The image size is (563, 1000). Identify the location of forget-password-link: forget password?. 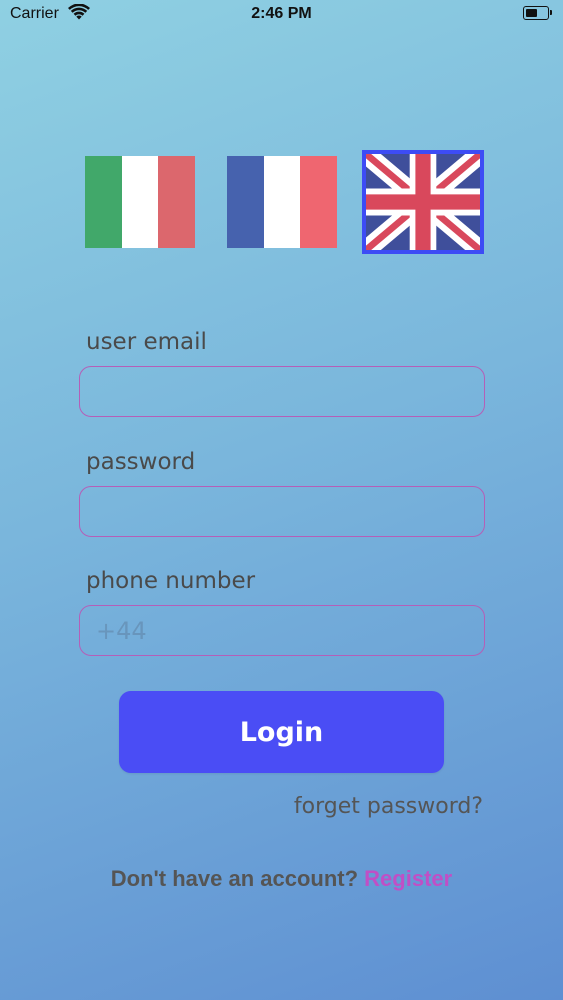
(388, 806).